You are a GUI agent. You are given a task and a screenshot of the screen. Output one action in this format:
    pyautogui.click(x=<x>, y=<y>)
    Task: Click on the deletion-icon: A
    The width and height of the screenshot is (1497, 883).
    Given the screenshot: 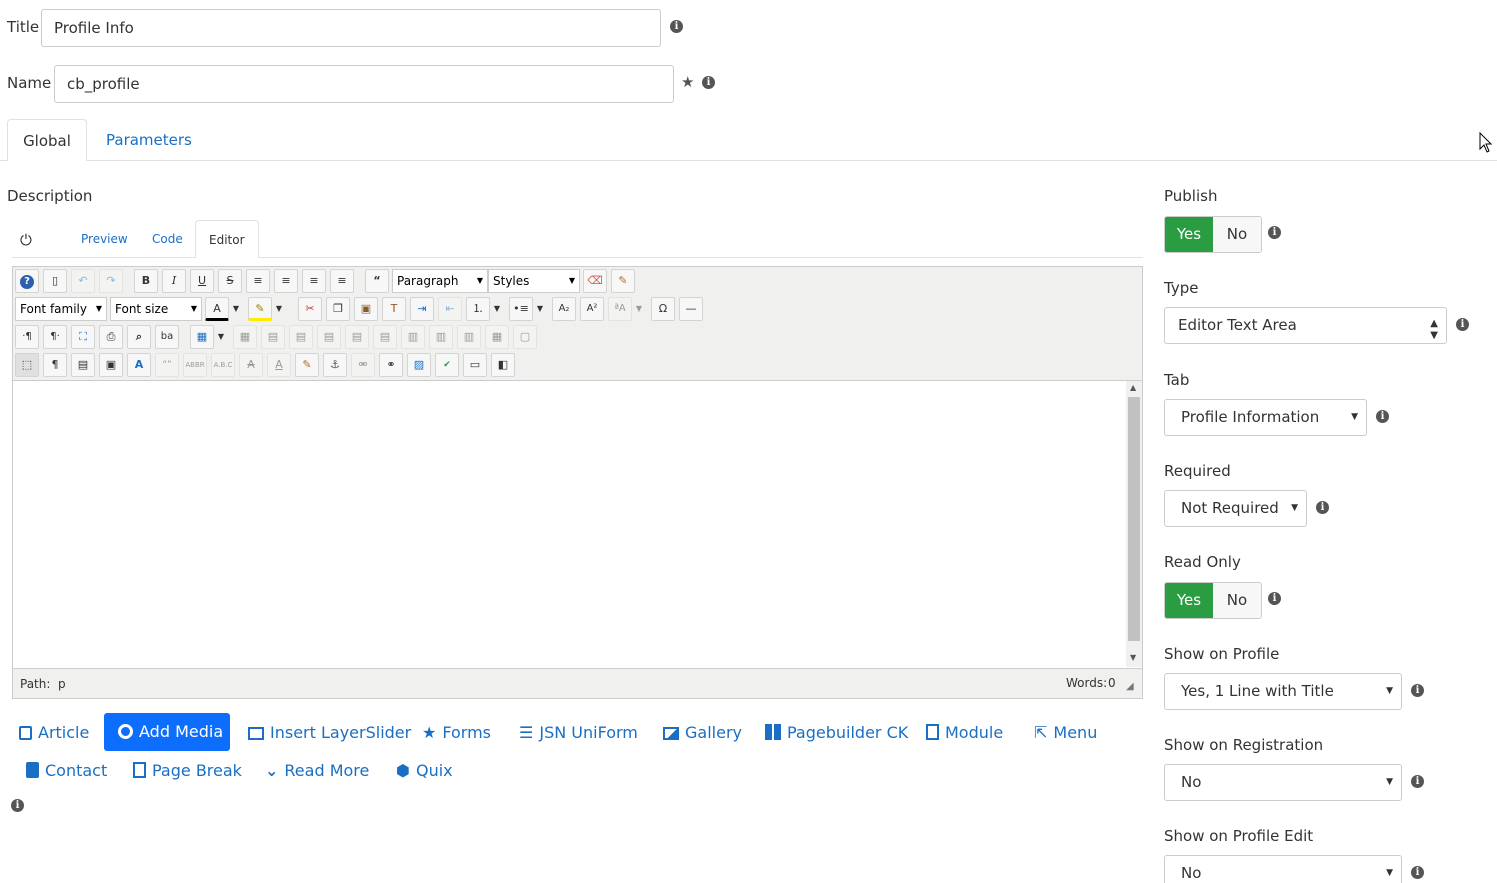 What is the action you would take?
    pyautogui.click(x=251, y=365)
    